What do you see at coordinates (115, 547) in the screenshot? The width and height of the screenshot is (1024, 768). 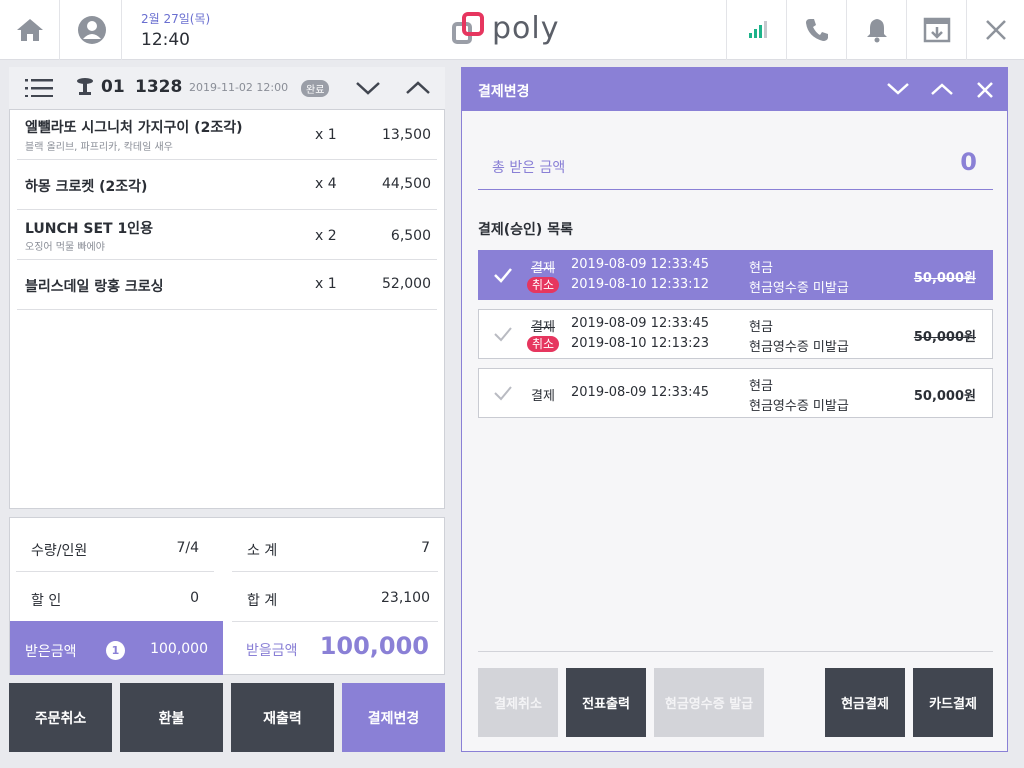 I see `qty-people-cell: 수량/인원 7/4` at bounding box center [115, 547].